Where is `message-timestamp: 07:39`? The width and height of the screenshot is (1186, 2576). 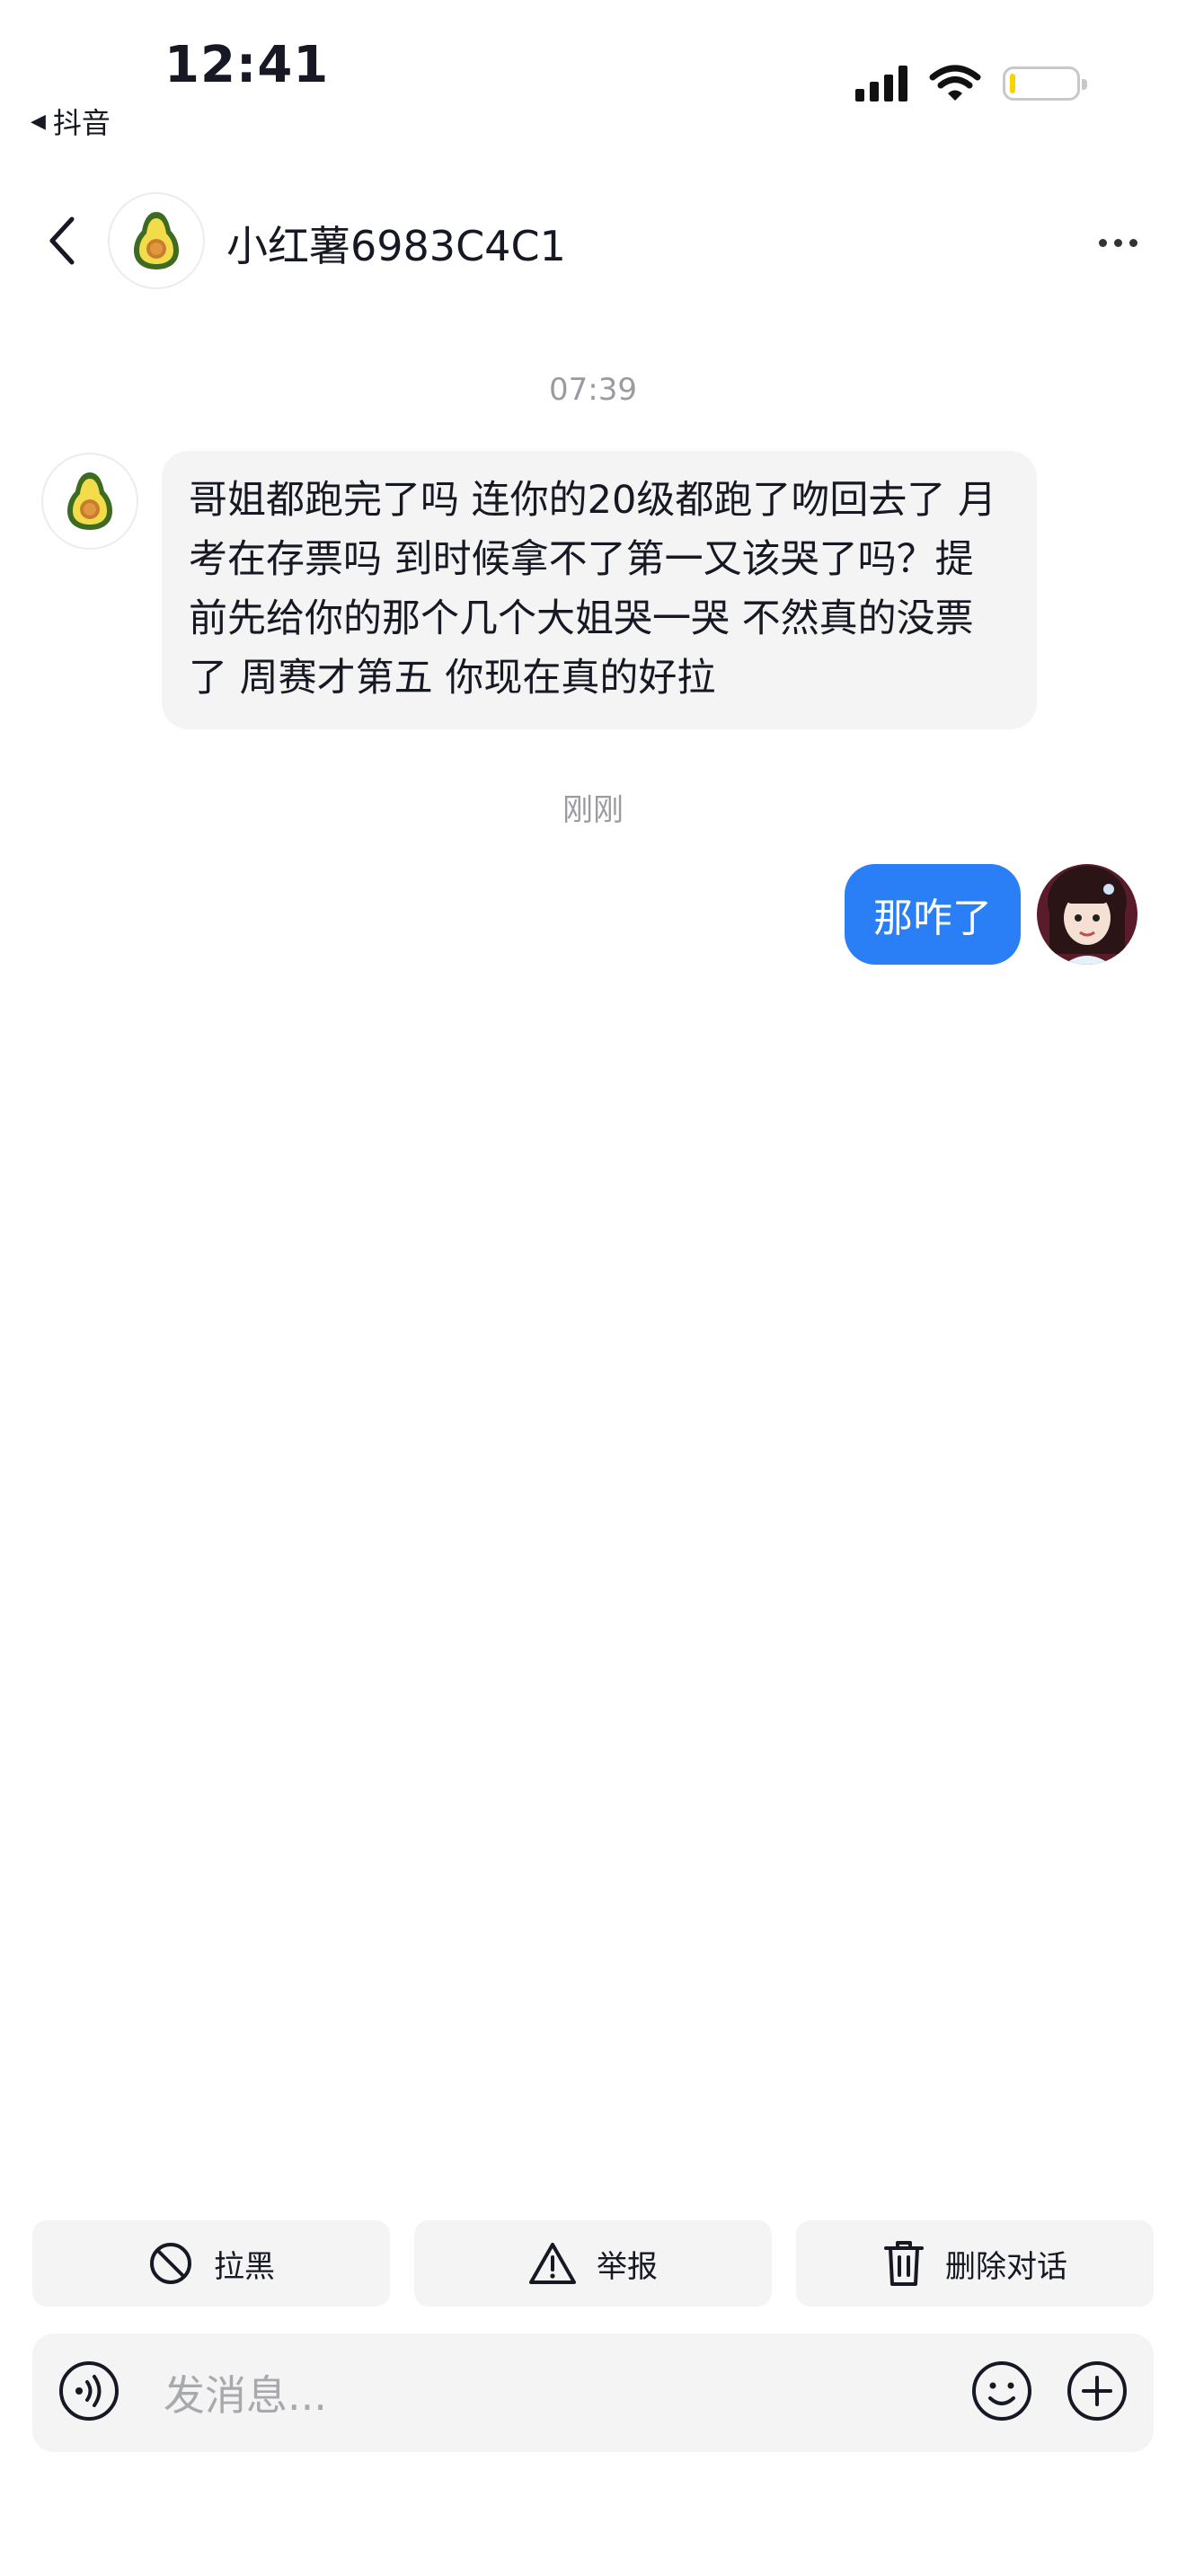 message-timestamp: 07:39 is located at coordinates (593, 390).